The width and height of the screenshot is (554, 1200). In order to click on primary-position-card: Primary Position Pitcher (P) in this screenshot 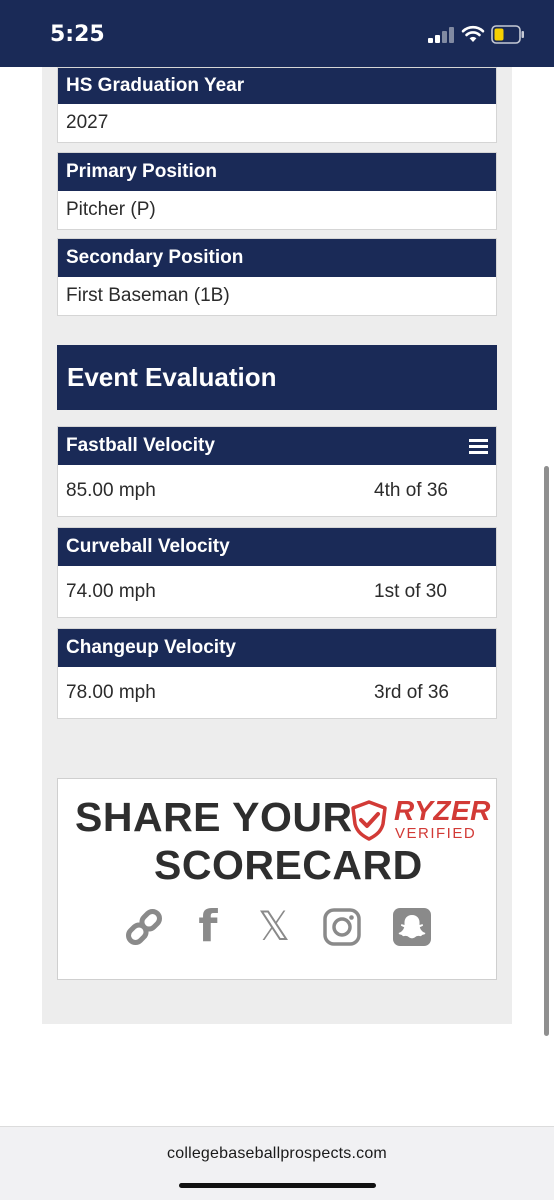, I will do `click(277, 191)`.